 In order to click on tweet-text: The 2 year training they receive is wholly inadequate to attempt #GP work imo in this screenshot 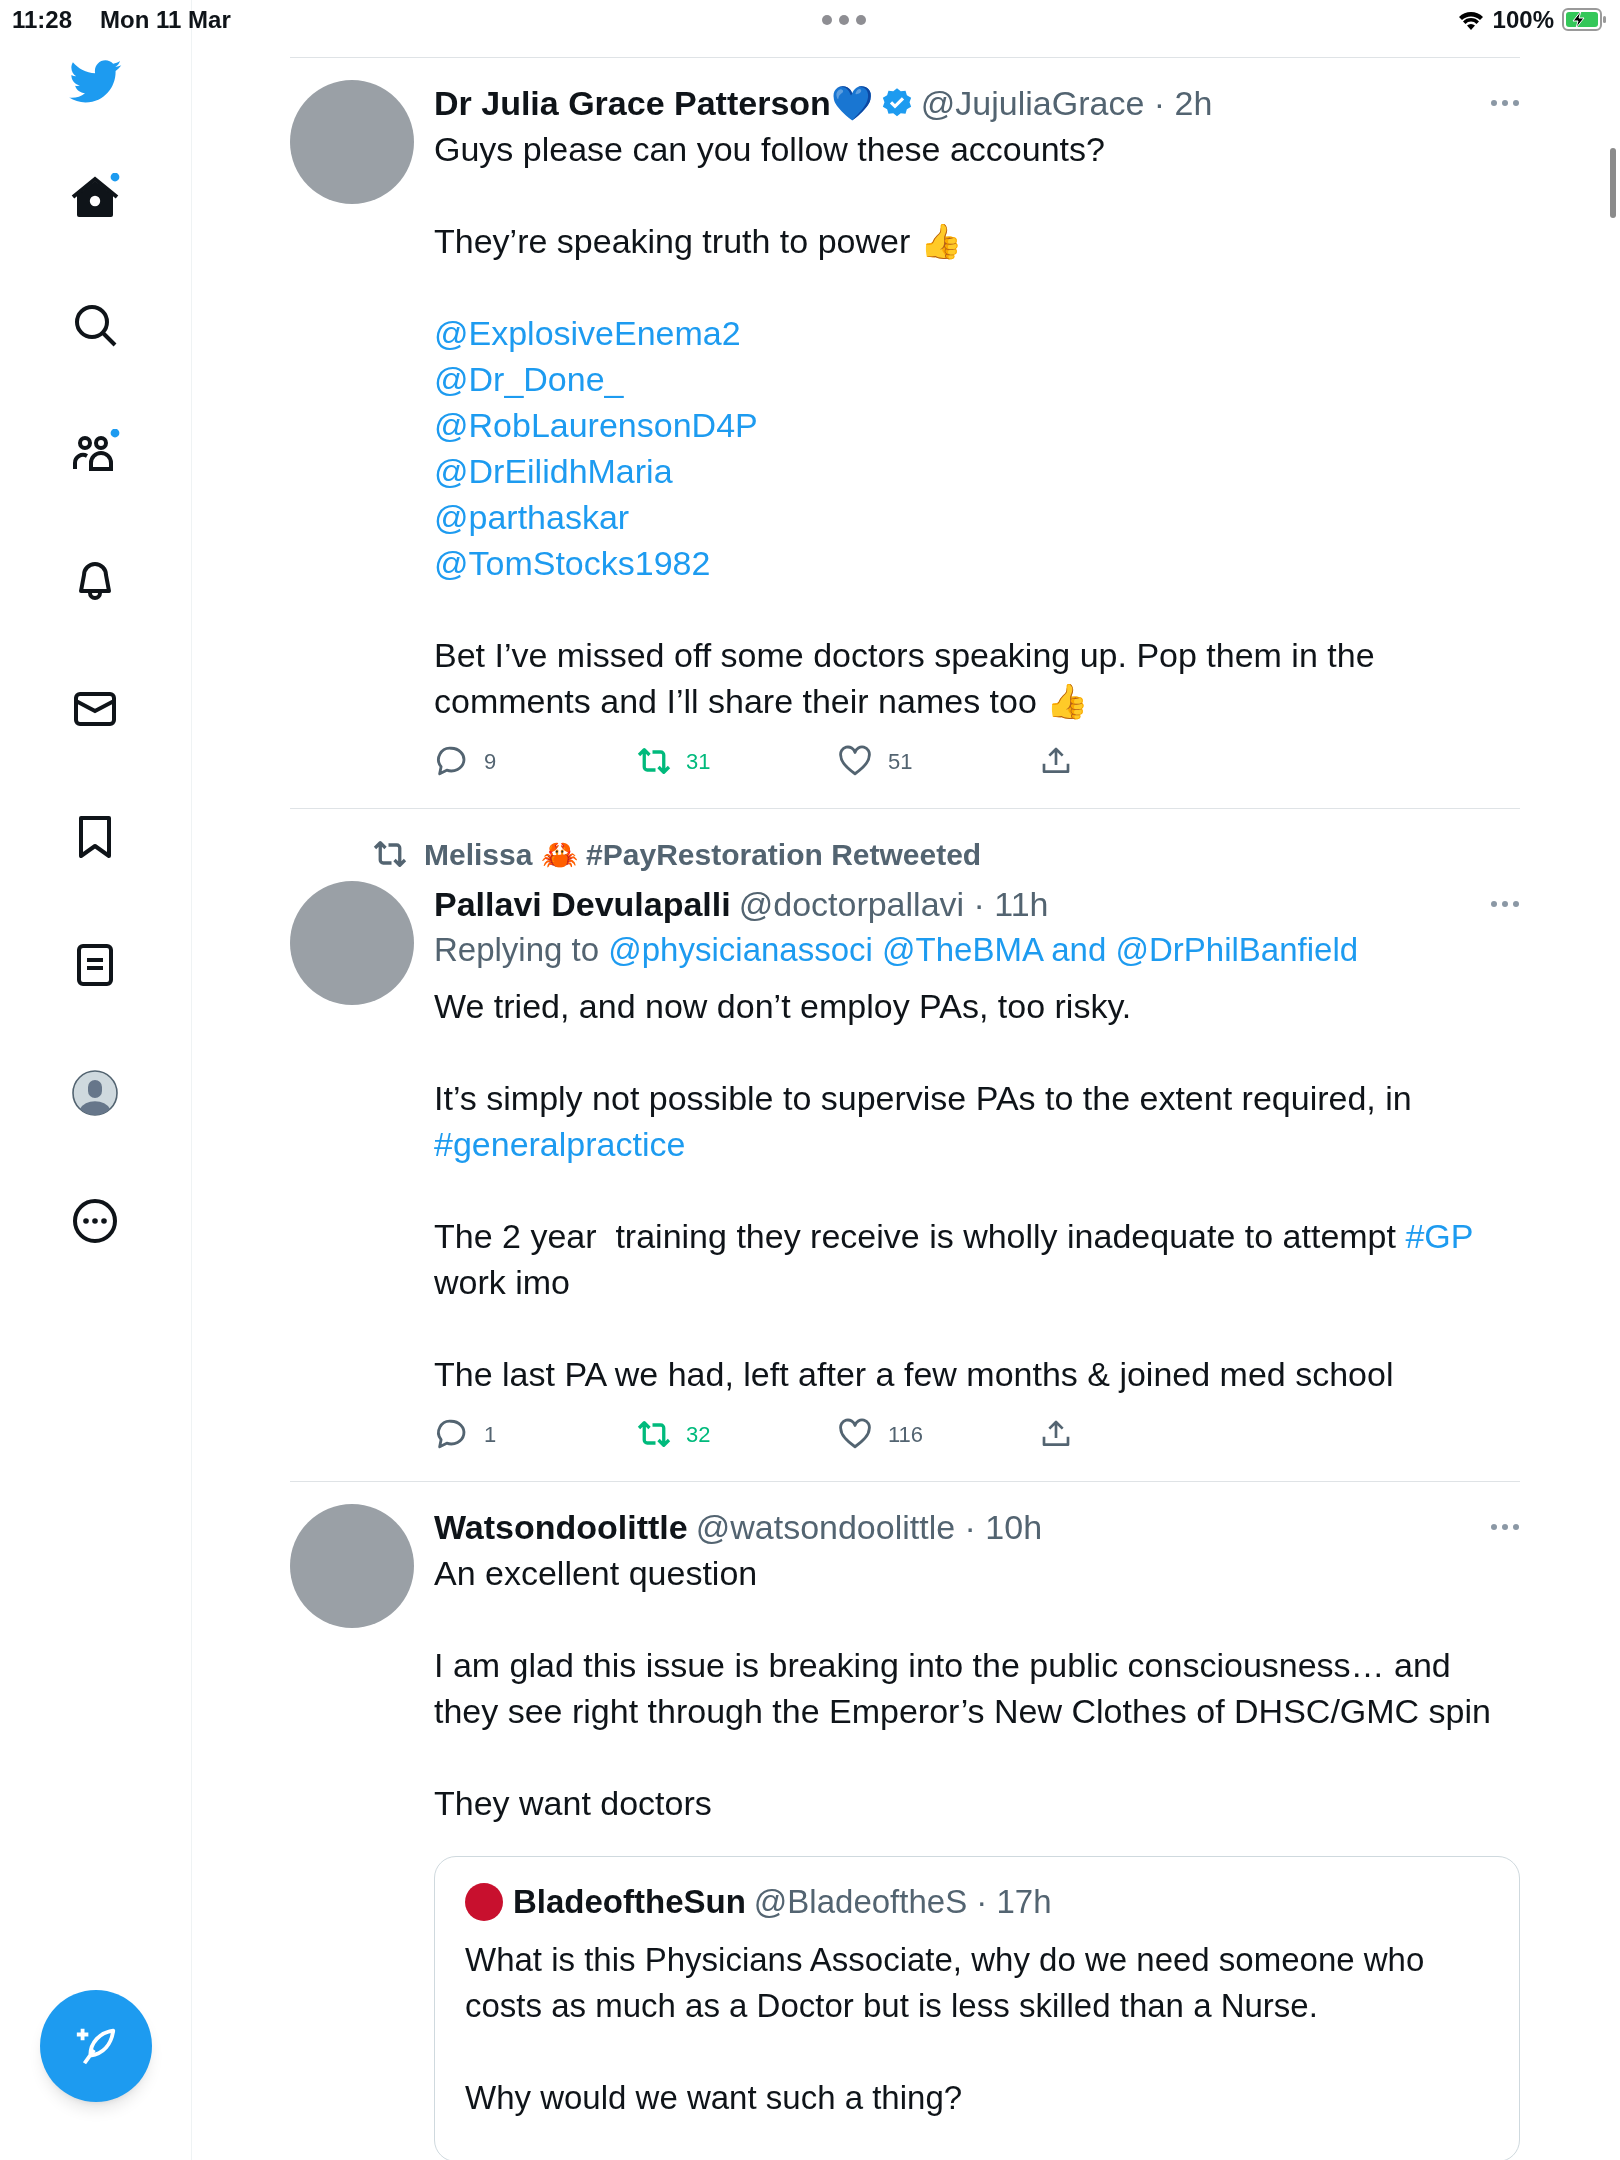, I will do `click(954, 1259)`.